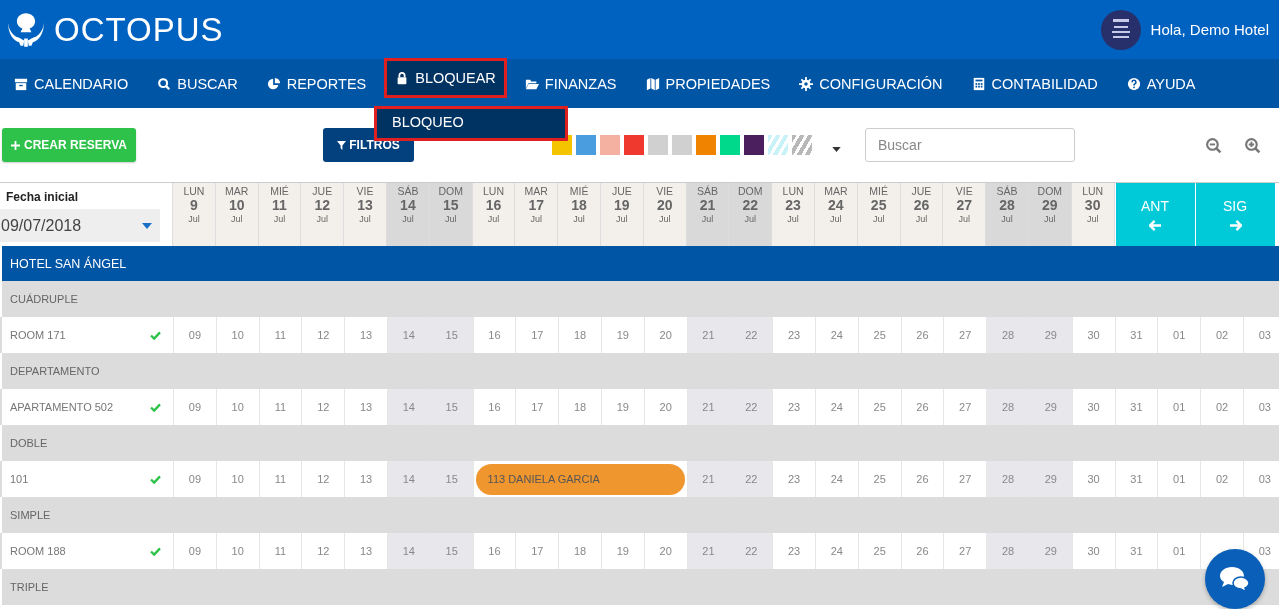 Image resolution: width=1279 pixels, height=609 pixels. I want to click on caret-icon, so click(836, 149).